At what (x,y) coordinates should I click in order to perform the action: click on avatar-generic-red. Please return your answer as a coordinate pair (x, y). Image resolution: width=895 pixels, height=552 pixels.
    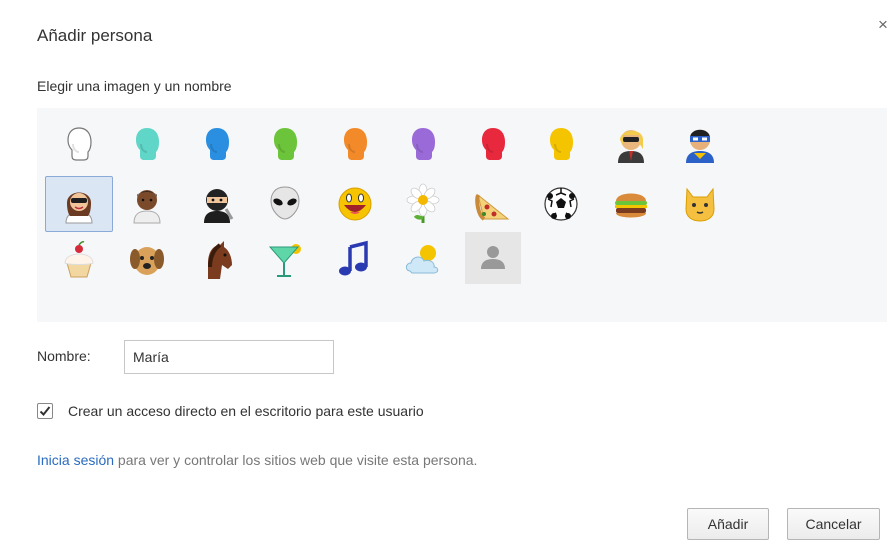
    Looking at the image, I should click on (493, 144).